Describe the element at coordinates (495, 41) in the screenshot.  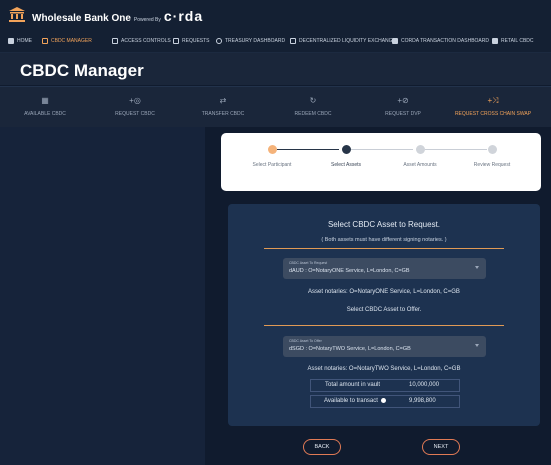
I see `retail-icon` at that location.